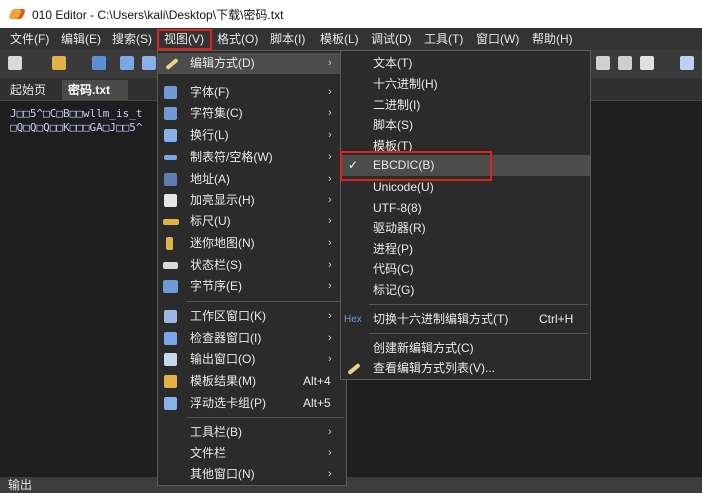 The height and width of the screenshot is (493, 702). I want to click on font-icon, so click(170, 92).